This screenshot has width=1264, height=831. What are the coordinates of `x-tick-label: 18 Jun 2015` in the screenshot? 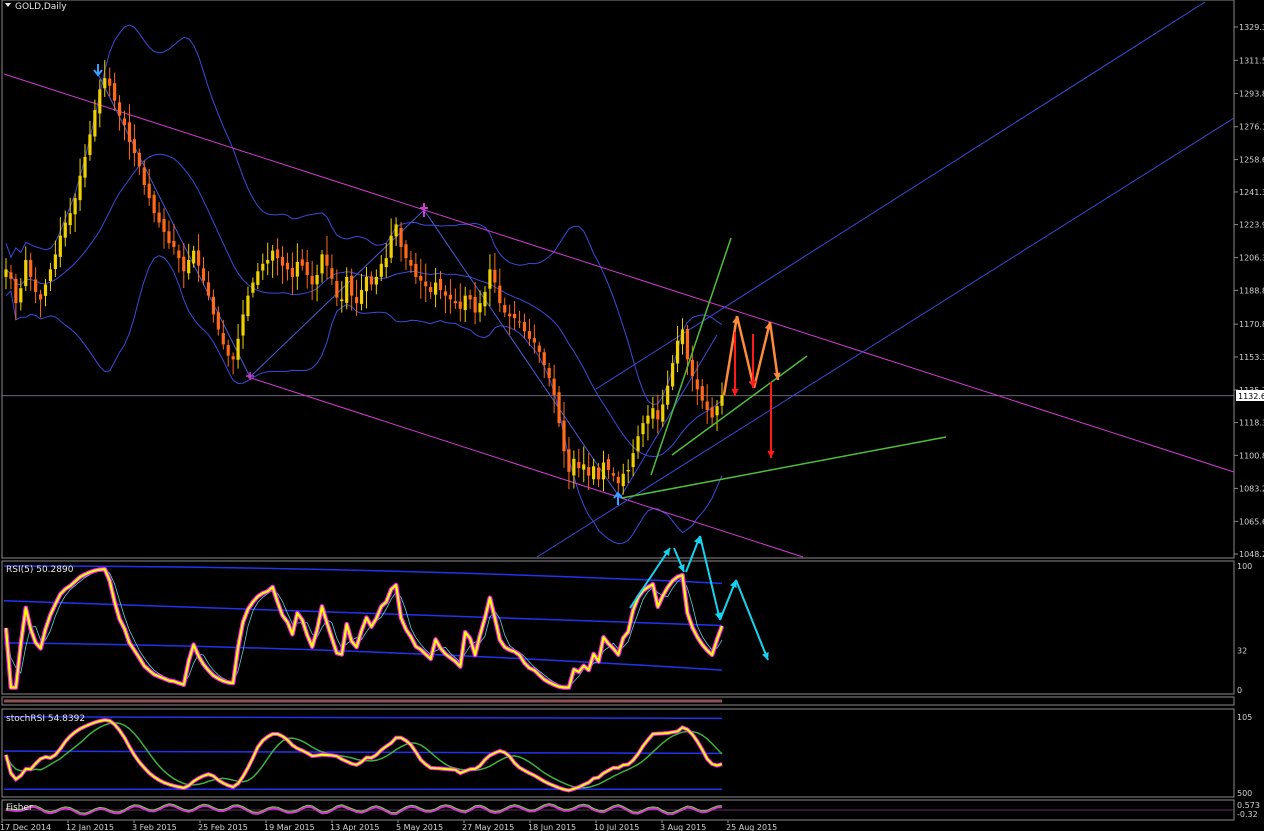 It's located at (552, 827).